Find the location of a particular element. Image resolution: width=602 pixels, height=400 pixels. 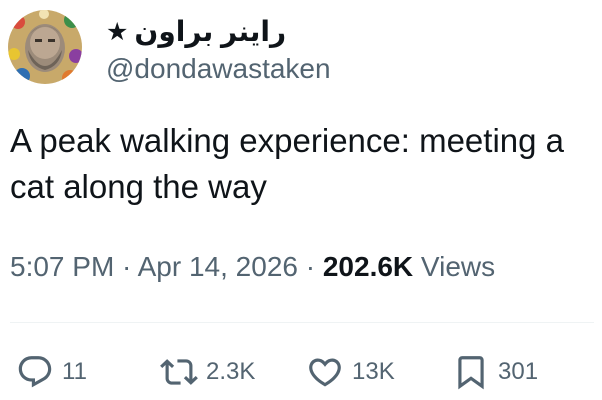

views-count: 202.6K is located at coordinates (368, 266).